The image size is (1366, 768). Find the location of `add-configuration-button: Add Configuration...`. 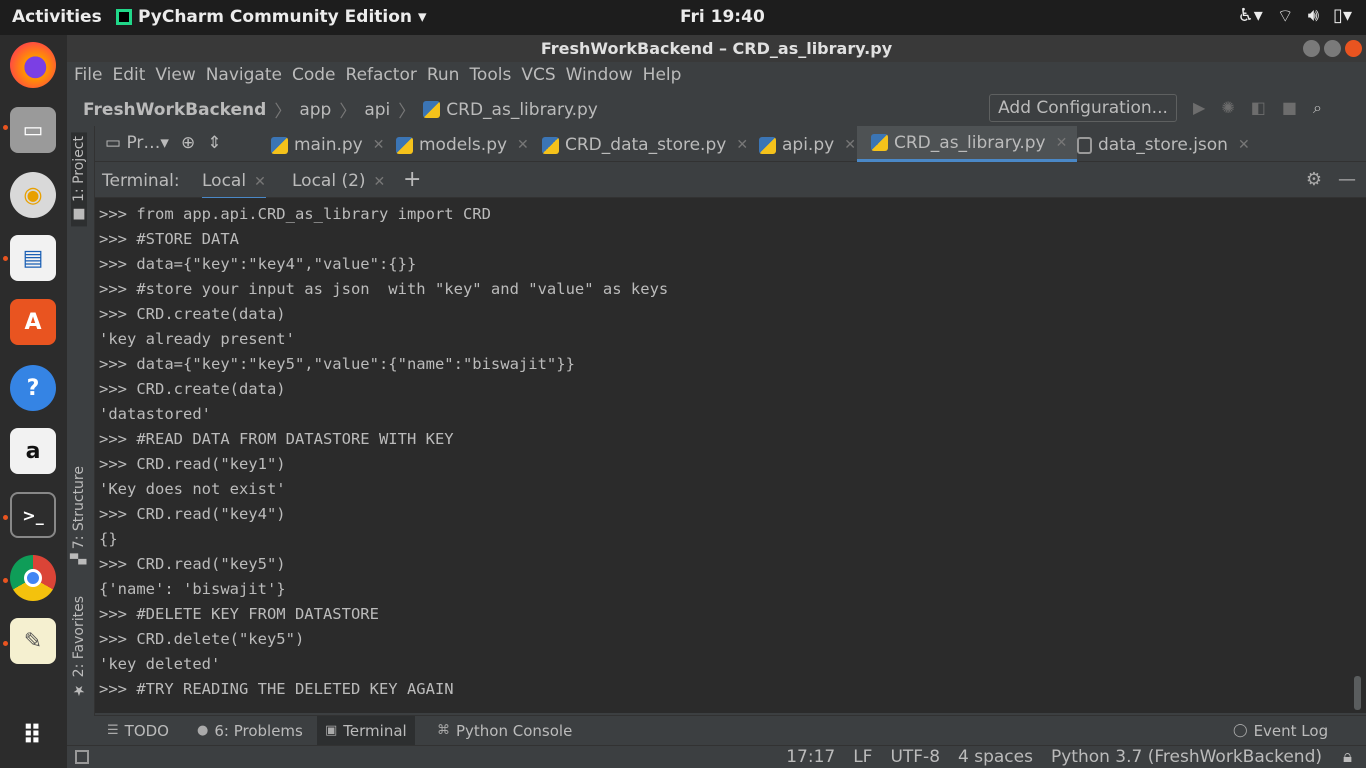

add-configuration-button: Add Configuration... is located at coordinates (1083, 108).